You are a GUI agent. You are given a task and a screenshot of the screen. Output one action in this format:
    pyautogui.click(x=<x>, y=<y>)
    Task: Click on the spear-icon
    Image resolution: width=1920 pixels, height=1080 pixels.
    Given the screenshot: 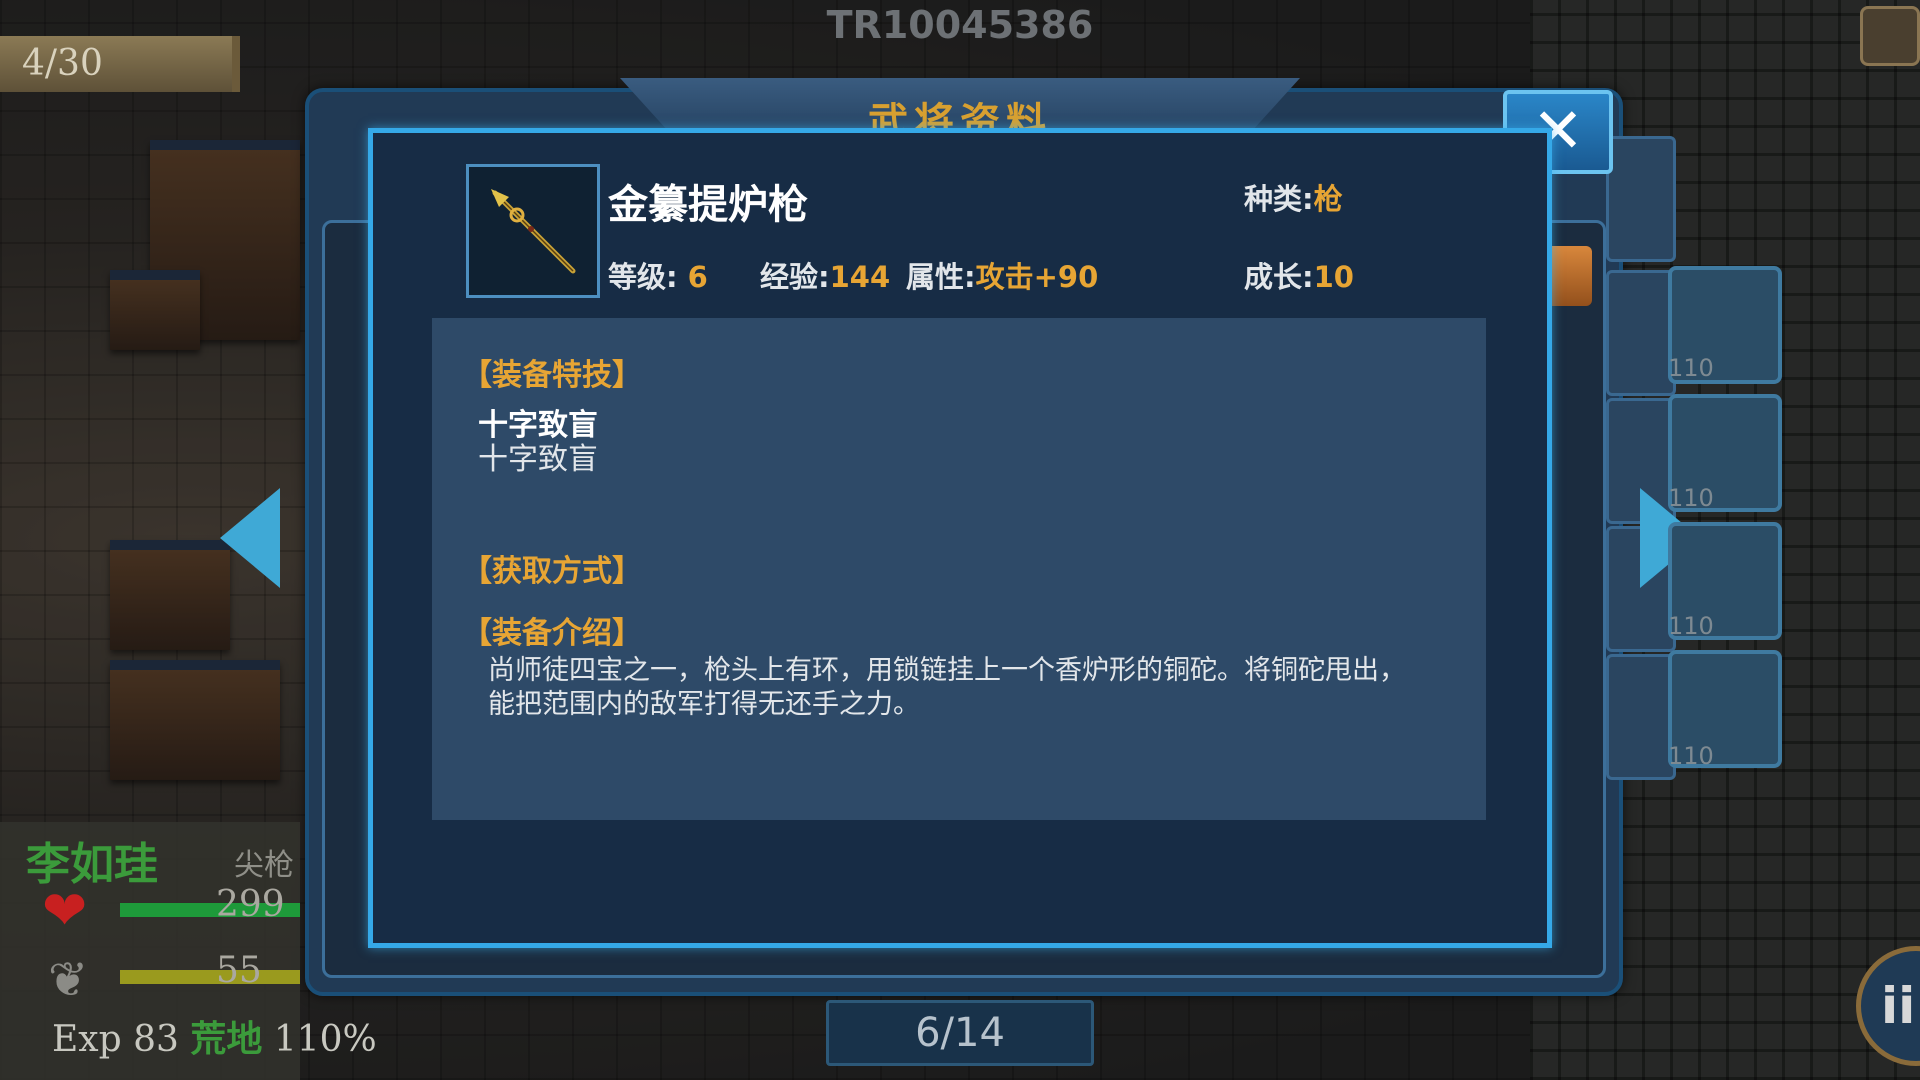 What is the action you would take?
    pyautogui.click(x=533, y=231)
    